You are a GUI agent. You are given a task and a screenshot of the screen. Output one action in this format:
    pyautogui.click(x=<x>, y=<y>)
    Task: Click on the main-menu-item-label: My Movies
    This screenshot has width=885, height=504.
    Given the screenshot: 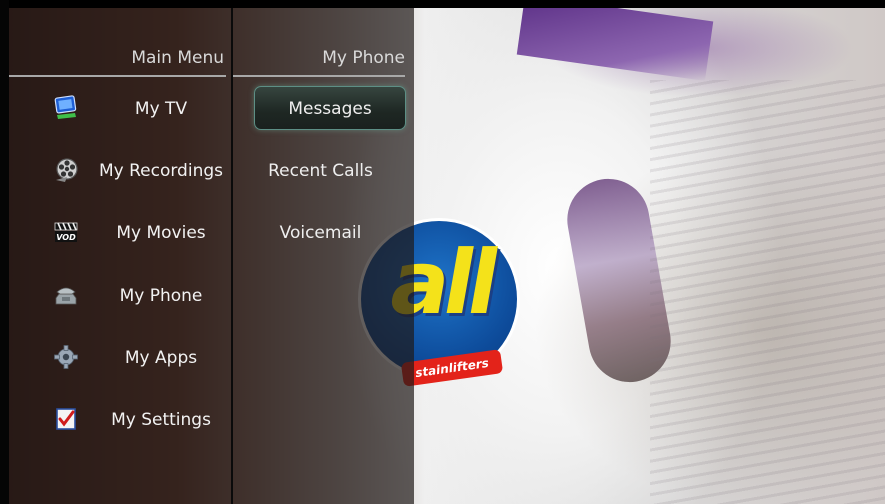 What is the action you would take?
    pyautogui.click(x=161, y=233)
    